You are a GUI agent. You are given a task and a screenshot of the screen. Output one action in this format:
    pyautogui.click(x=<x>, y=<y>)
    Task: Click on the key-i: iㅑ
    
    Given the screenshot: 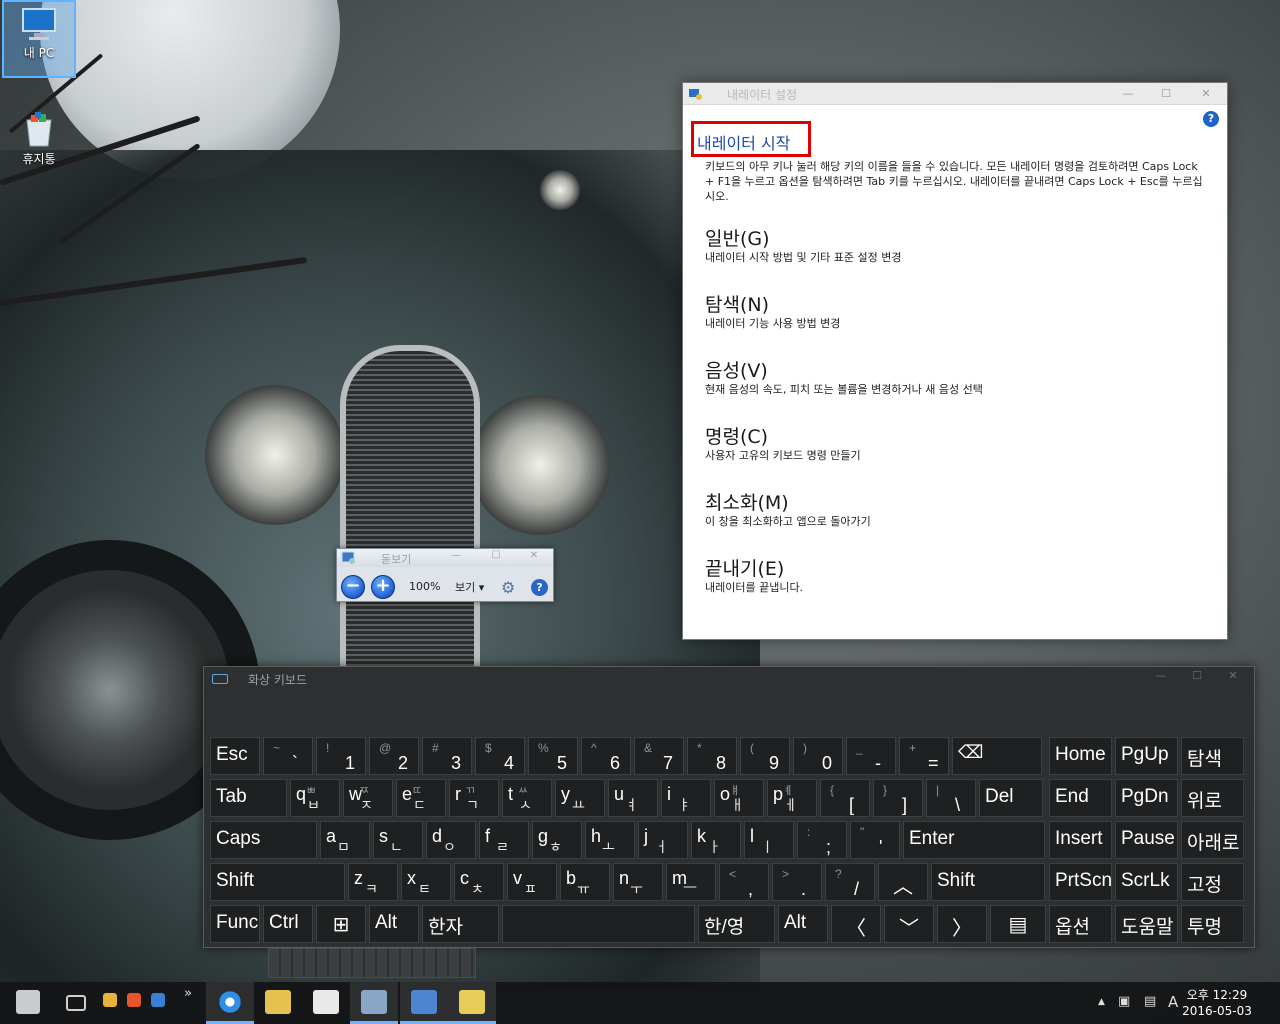 What is the action you would take?
    pyautogui.click(x=686, y=798)
    